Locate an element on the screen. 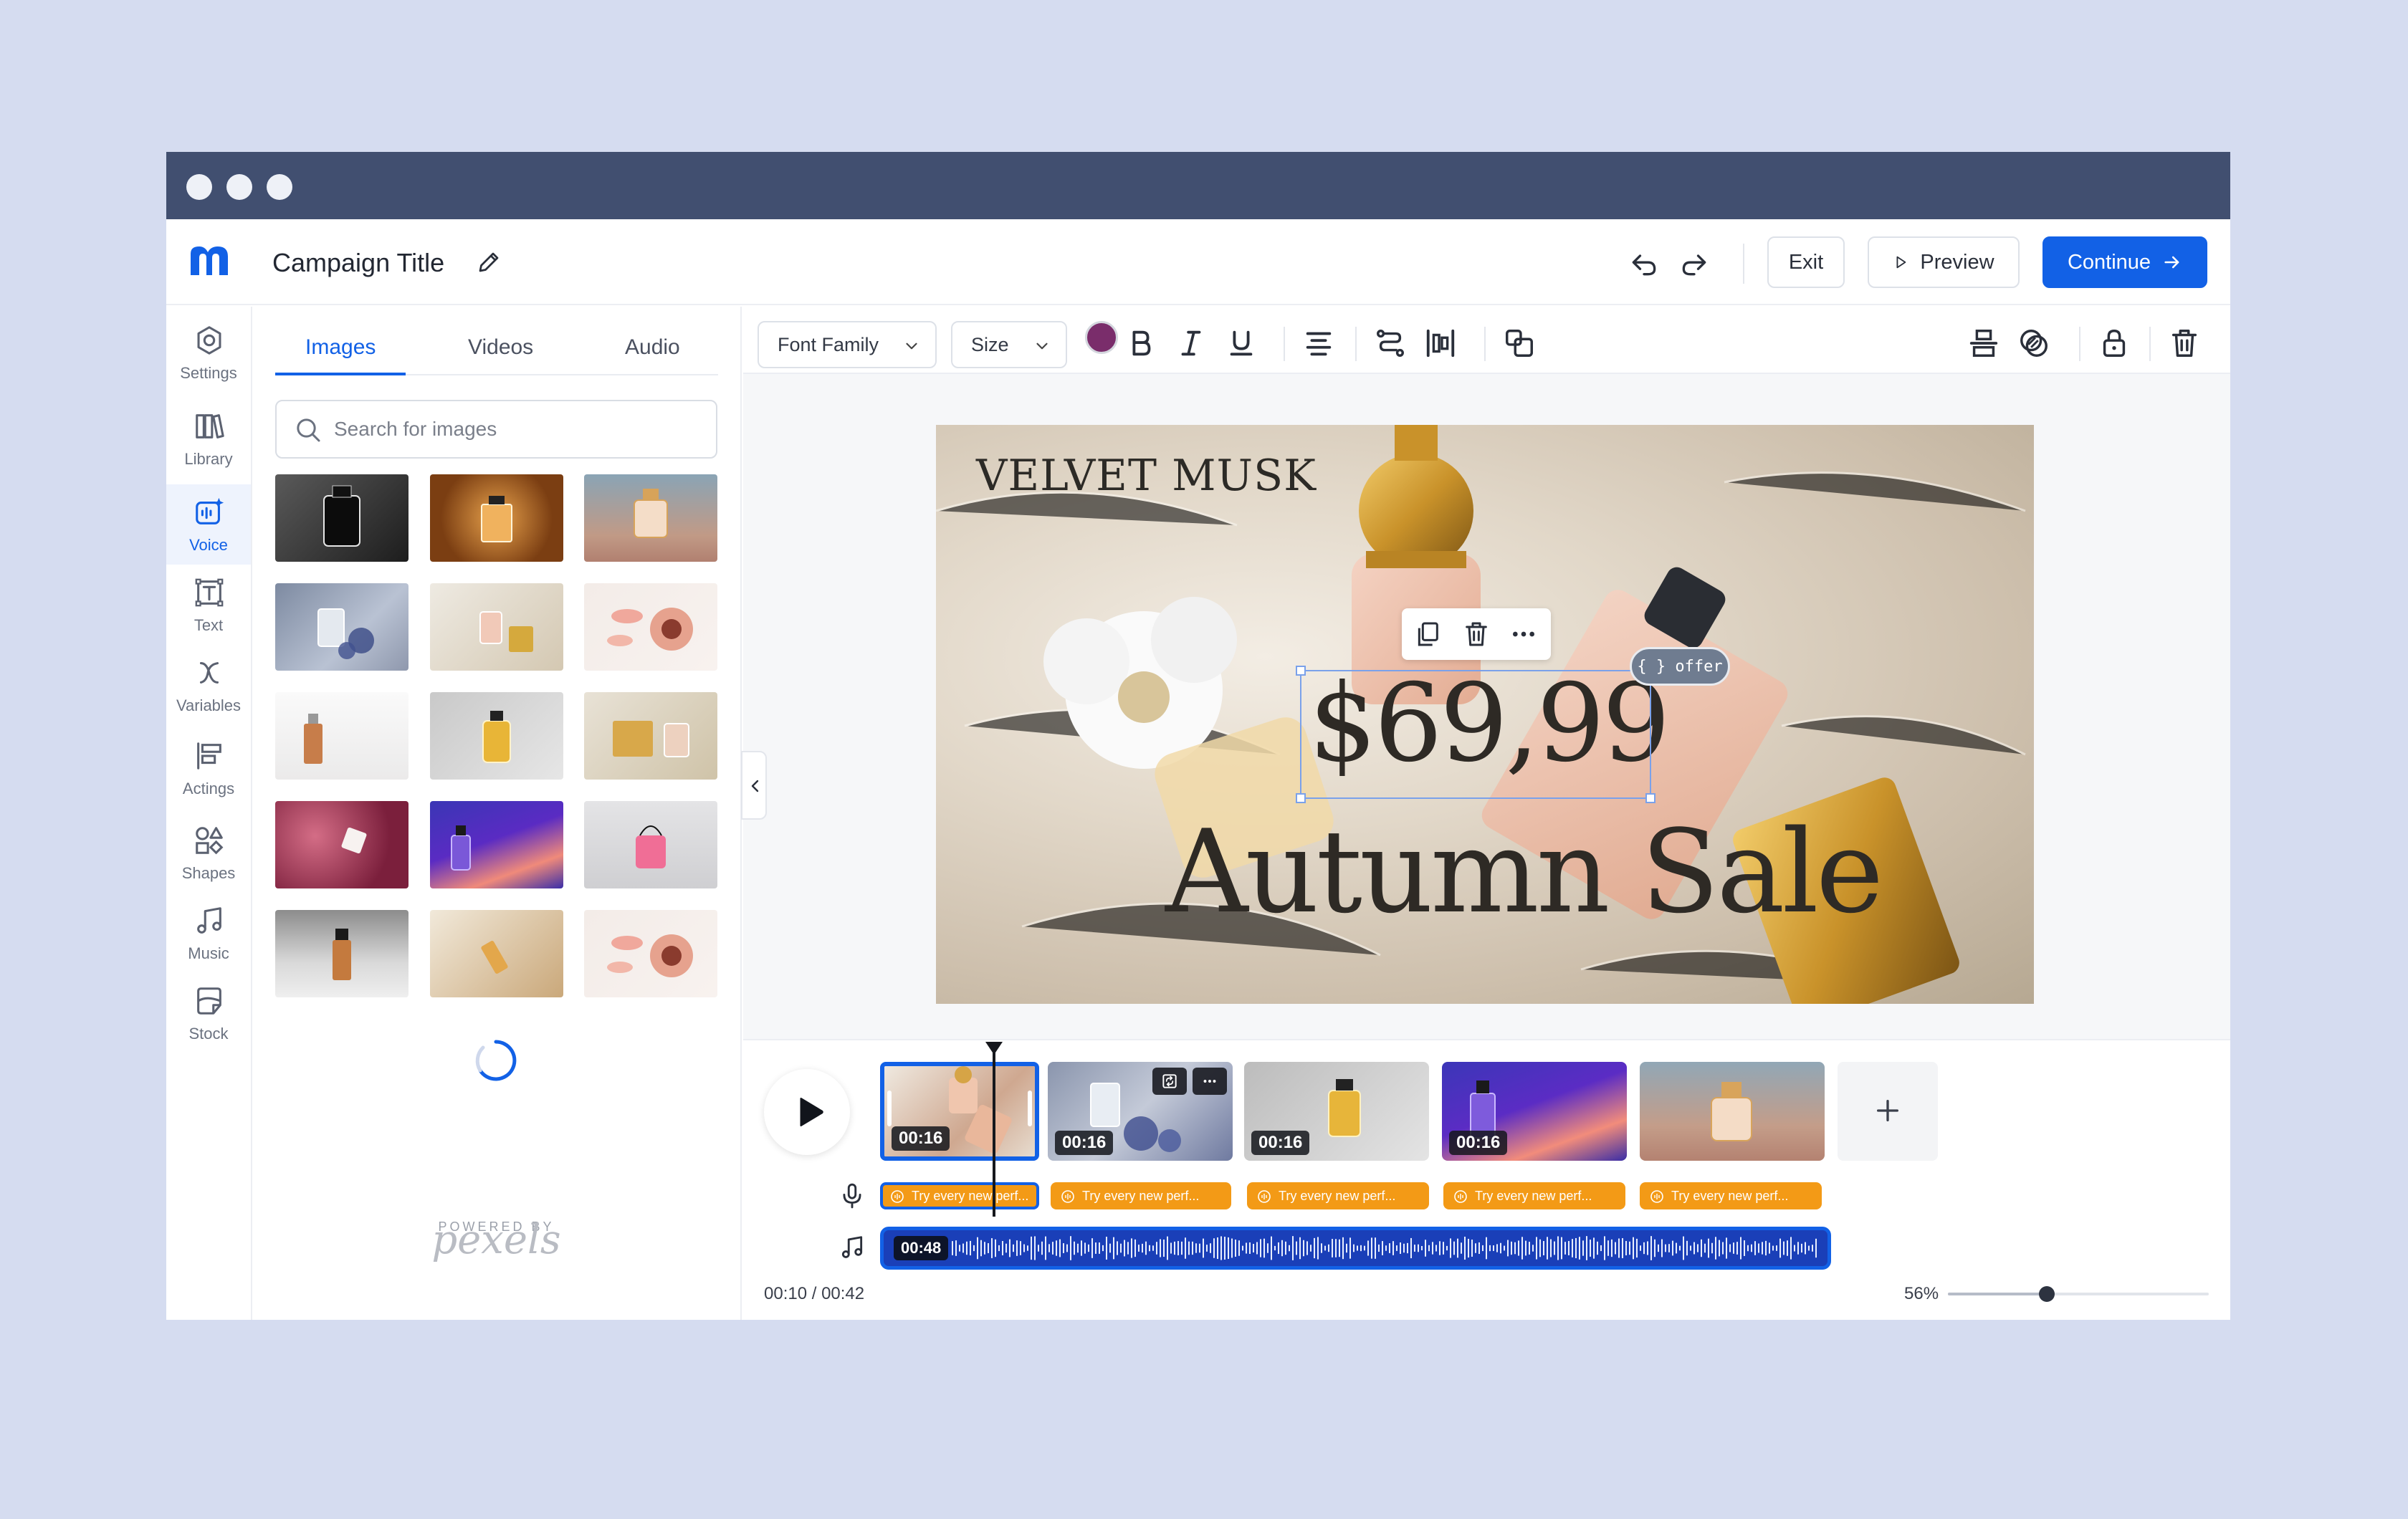 This screenshot has width=2408, height=1519. audio-waveform is located at coordinates (1384, 1248).